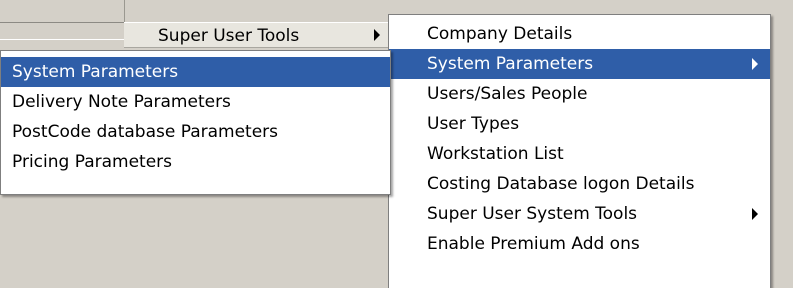 The image size is (793, 288). What do you see at coordinates (92, 162) in the screenshot?
I see `menu-item-label: Pricing Parameters` at bounding box center [92, 162].